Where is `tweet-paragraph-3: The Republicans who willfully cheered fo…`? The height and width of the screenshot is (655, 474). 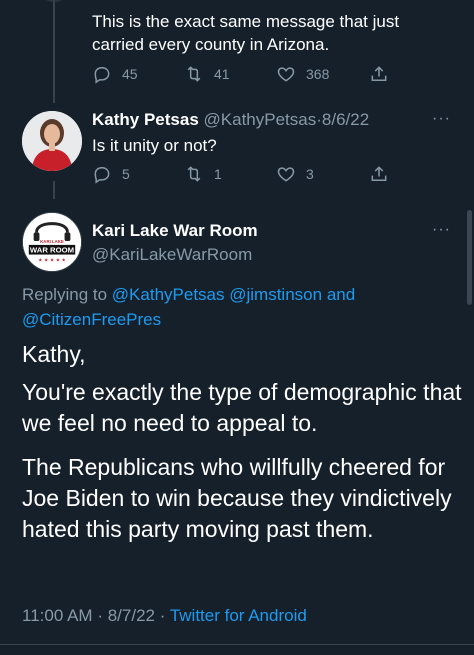 tweet-paragraph-3: The Republicans who willfully cheered fo… is located at coordinates (237, 498).